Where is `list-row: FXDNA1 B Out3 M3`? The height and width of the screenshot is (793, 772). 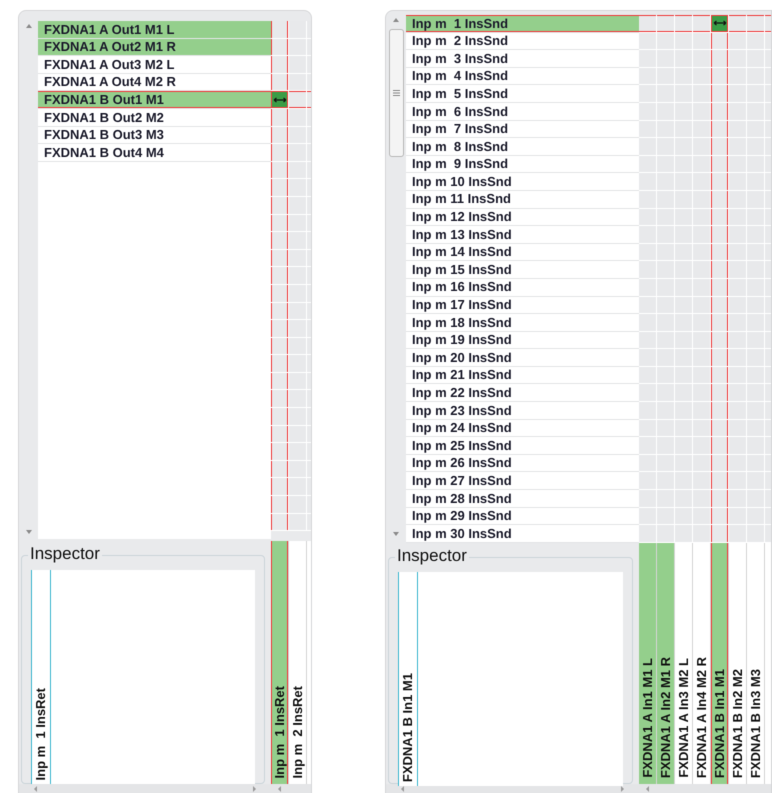 list-row: FXDNA1 B Out3 M3 is located at coordinates (154, 135).